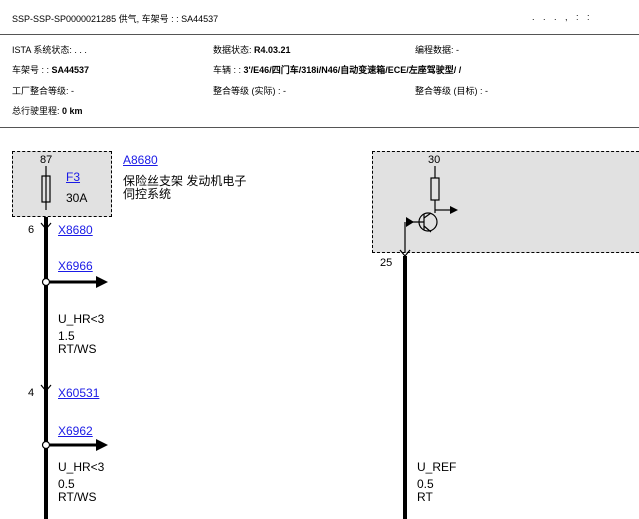 This screenshot has width=639, height=519. What do you see at coordinates (437, 467) in the screenshot?
I see `wire3-signal: U_REF` at bounding box center [437, 467].